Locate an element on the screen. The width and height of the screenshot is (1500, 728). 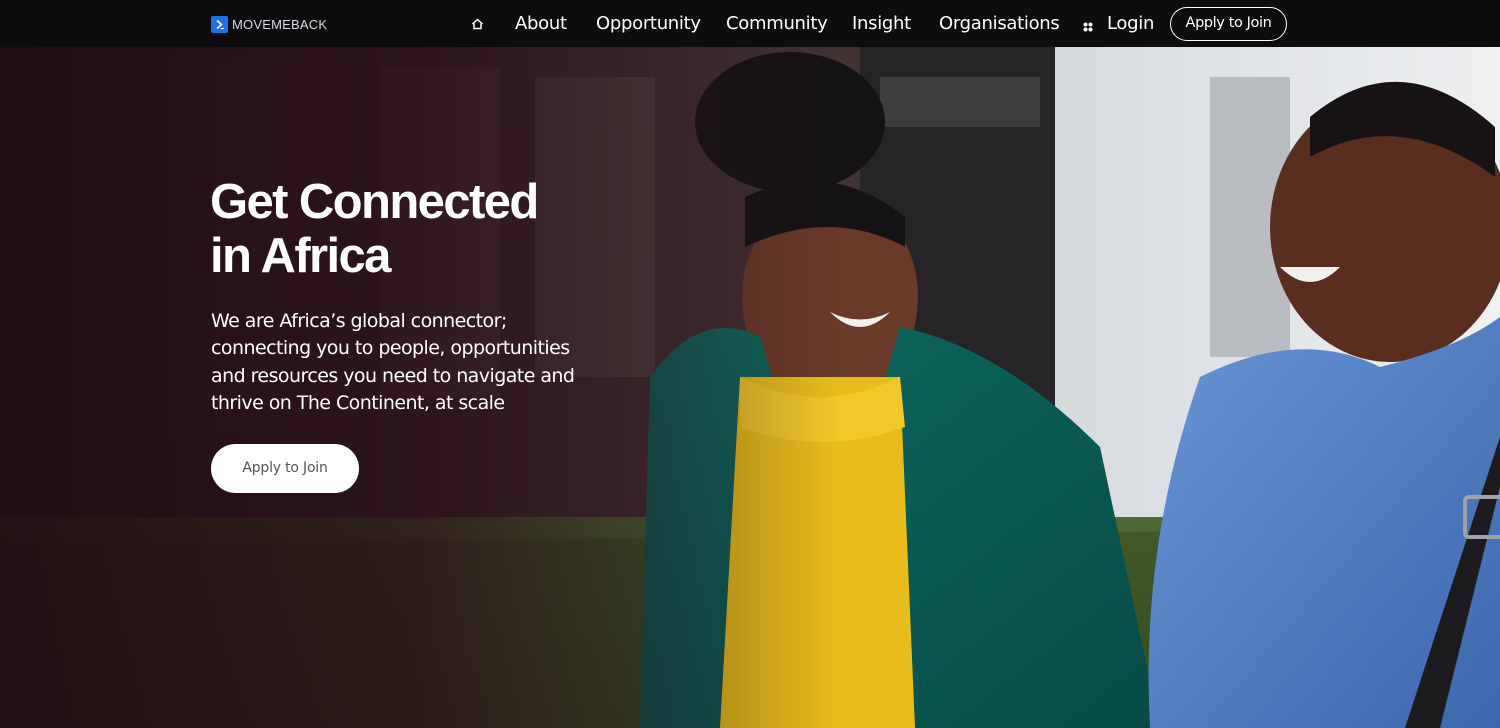
hero-title: Get Connected in Africa is located at coordinates (420, 229).